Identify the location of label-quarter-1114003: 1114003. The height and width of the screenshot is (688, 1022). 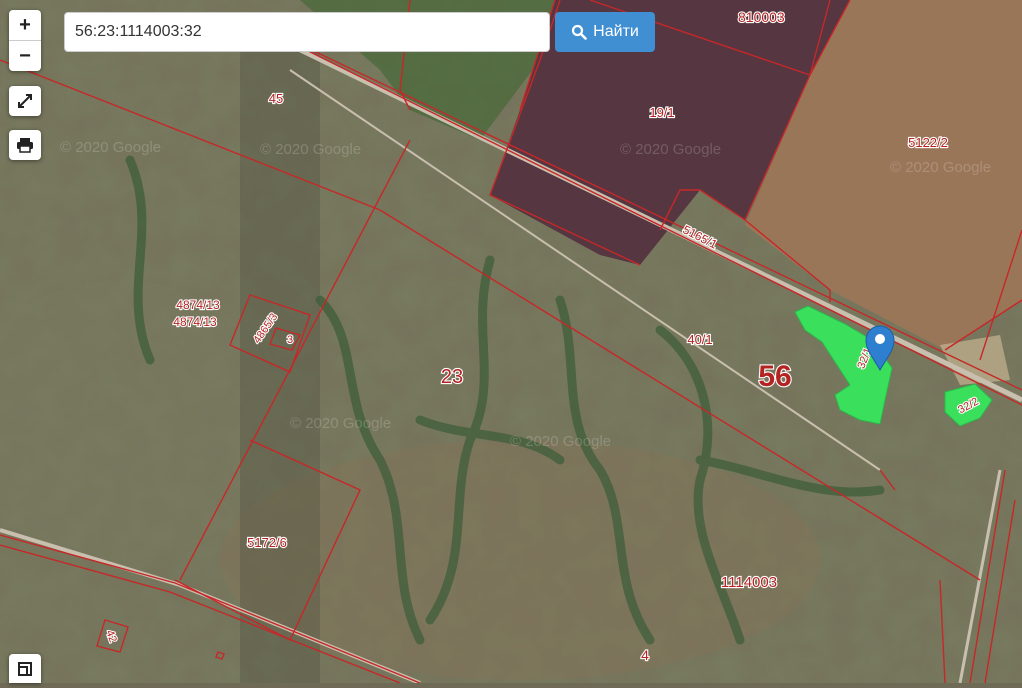
(749, 582).